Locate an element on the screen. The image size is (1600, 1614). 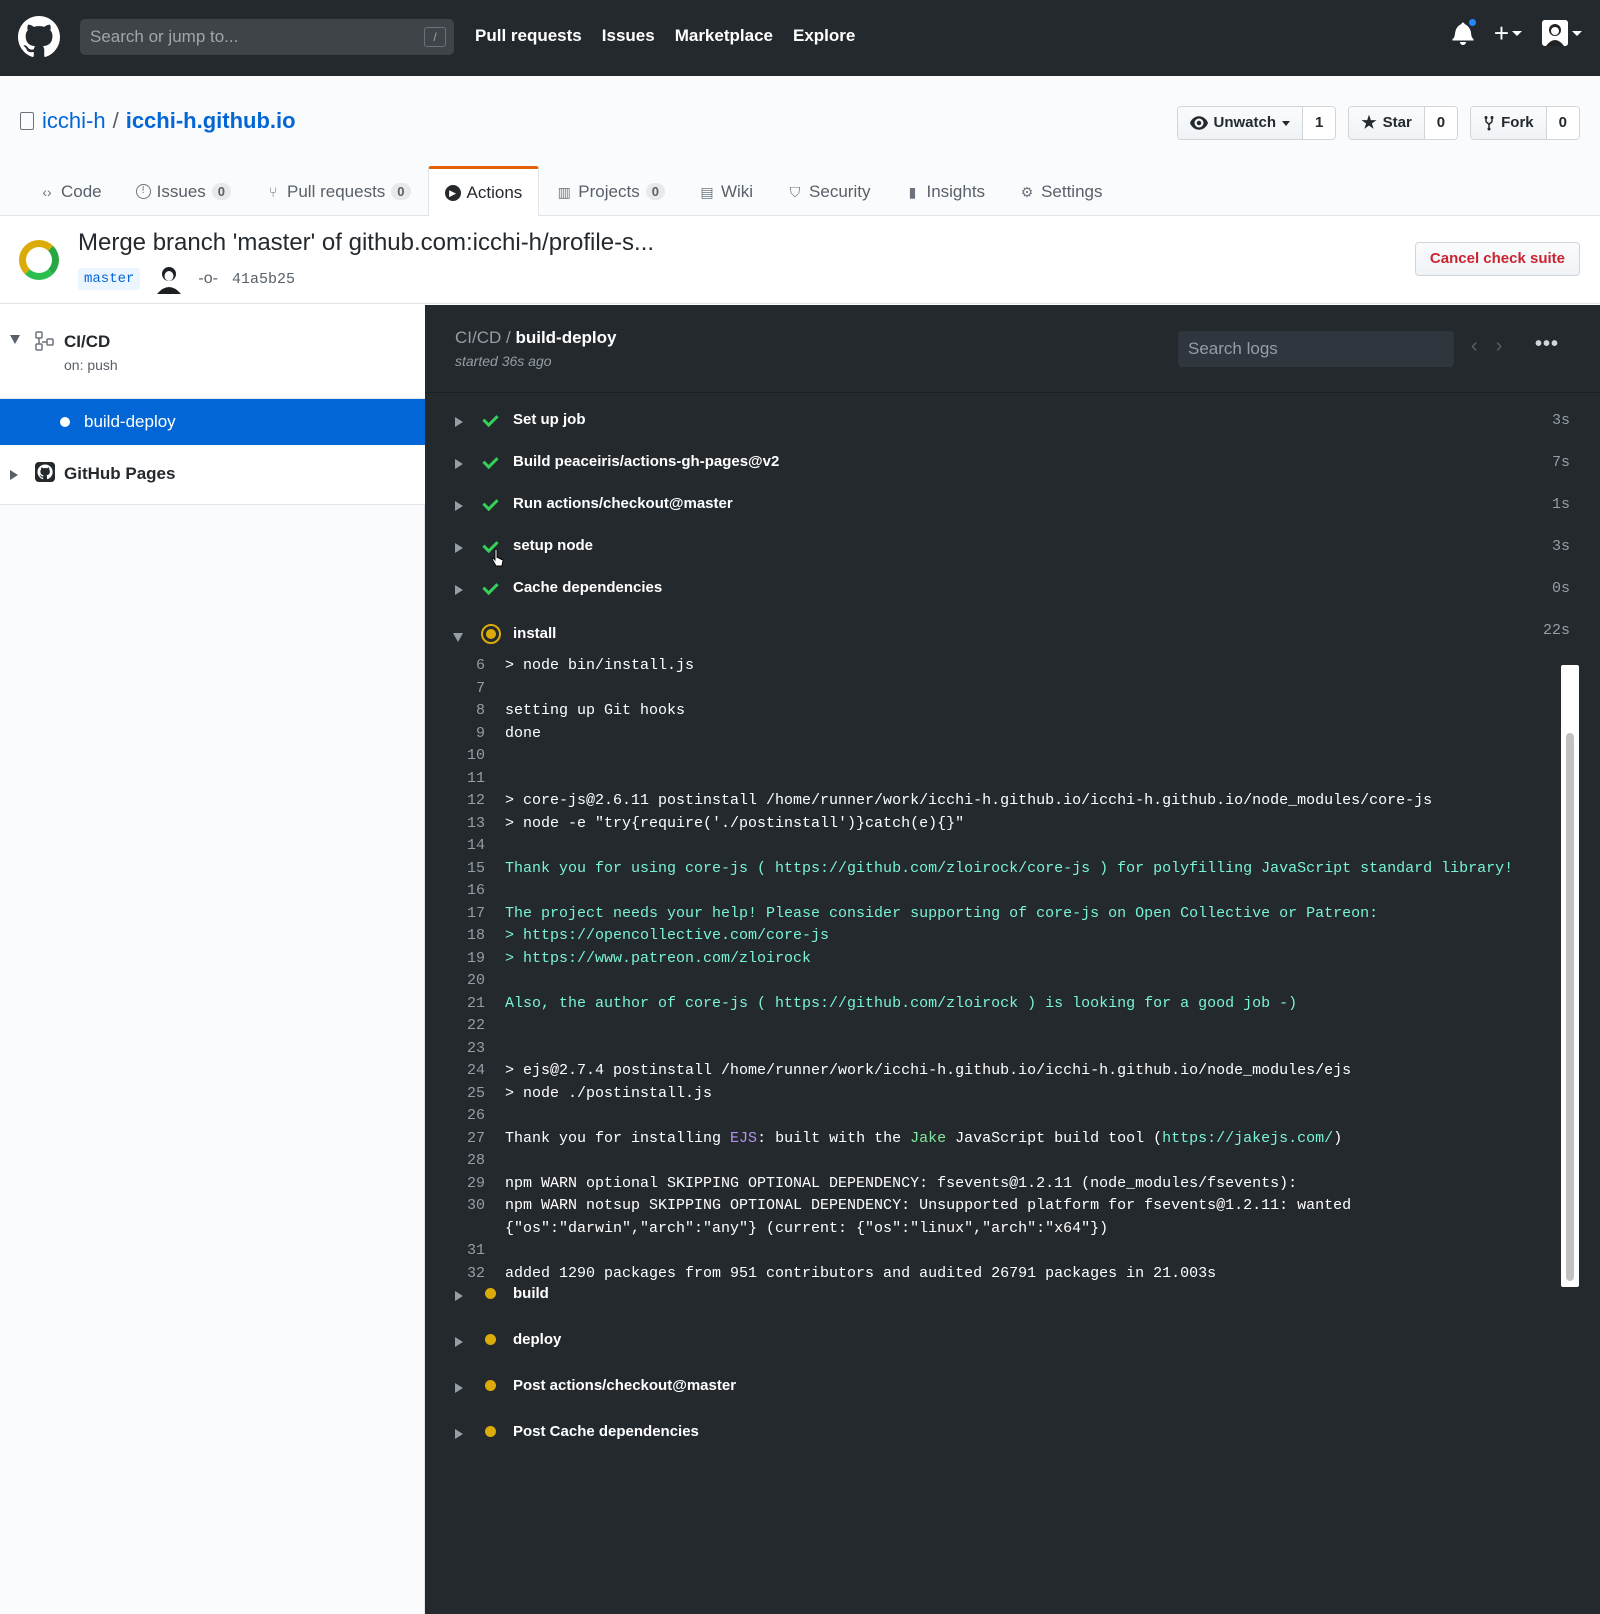
search-logs-input: Search logs is located at coordinates (1316, 349).